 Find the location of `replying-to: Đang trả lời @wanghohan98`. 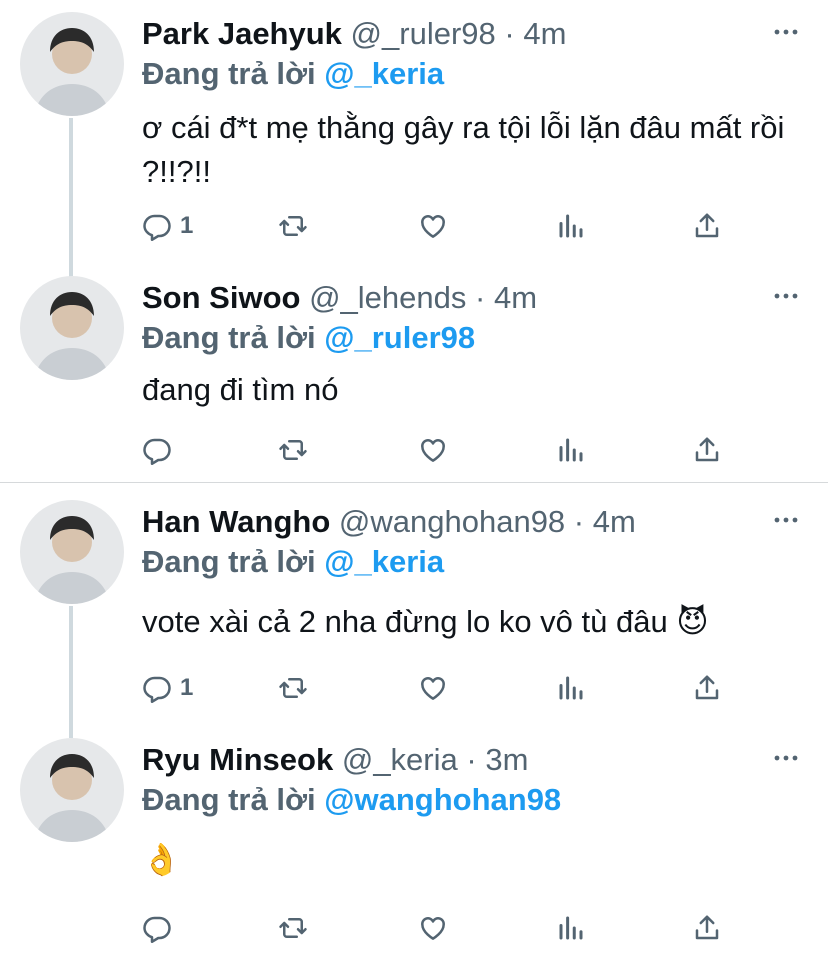

replying-to: Đang trả lời @wanghohan98 is located at coordinates (351, 800).